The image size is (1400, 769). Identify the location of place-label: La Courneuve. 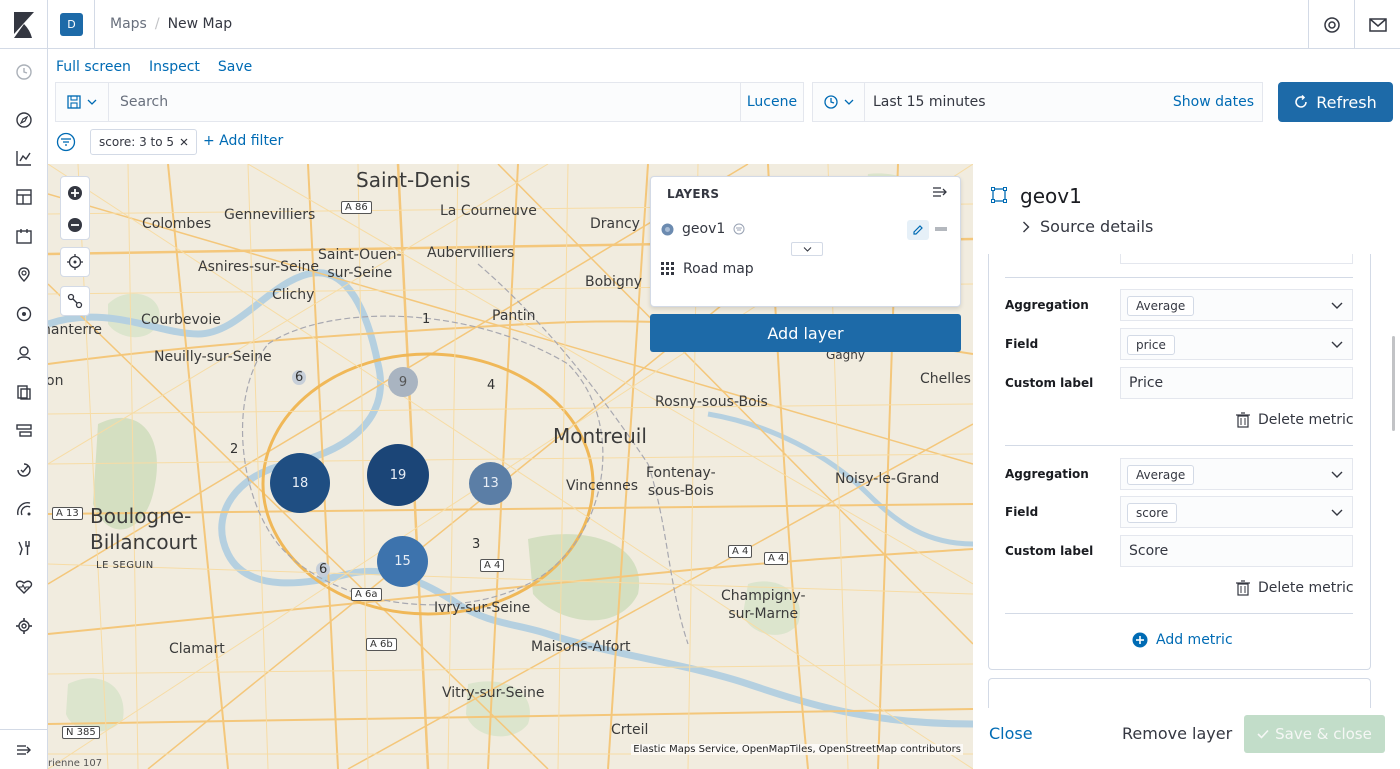
(488, 211).